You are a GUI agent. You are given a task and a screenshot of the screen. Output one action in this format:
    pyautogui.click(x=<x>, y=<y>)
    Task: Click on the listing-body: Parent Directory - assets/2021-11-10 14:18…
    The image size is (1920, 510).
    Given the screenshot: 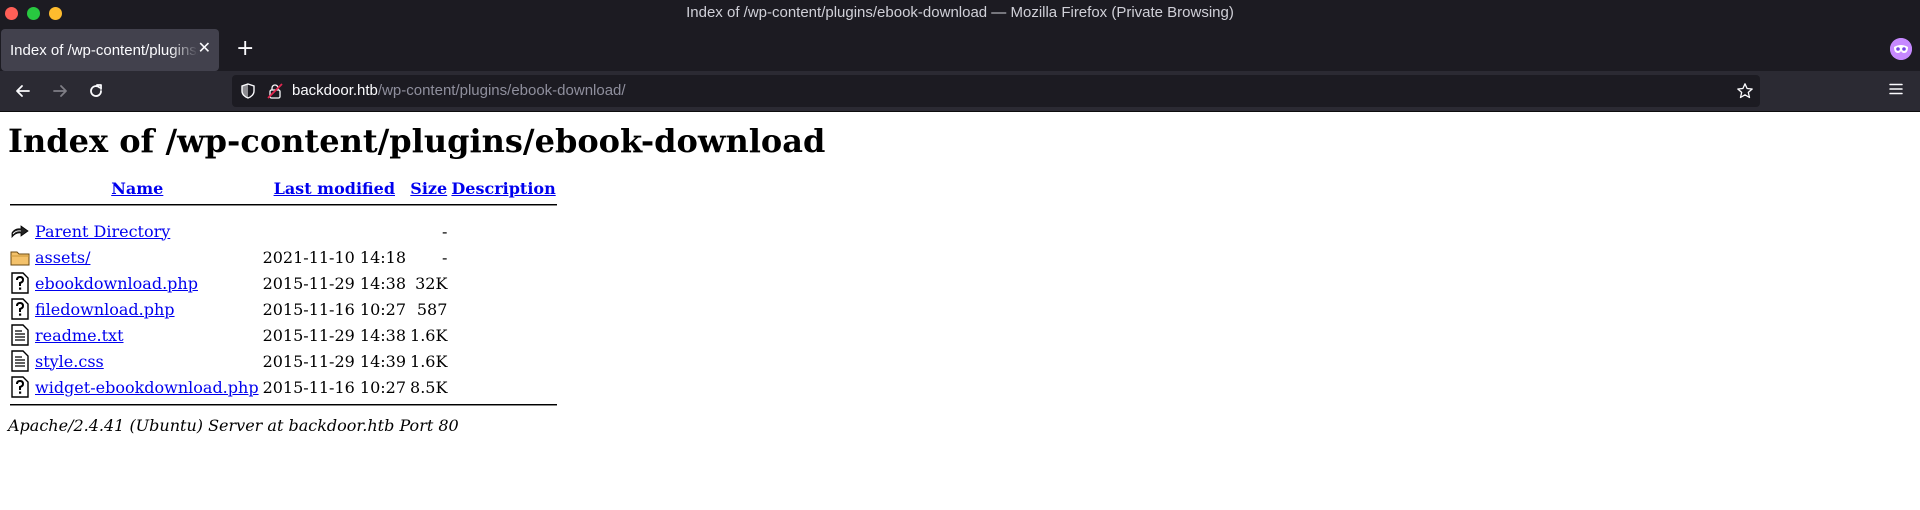 What is the action you would take?
    pyautogui.click(x=283, y=305)
    